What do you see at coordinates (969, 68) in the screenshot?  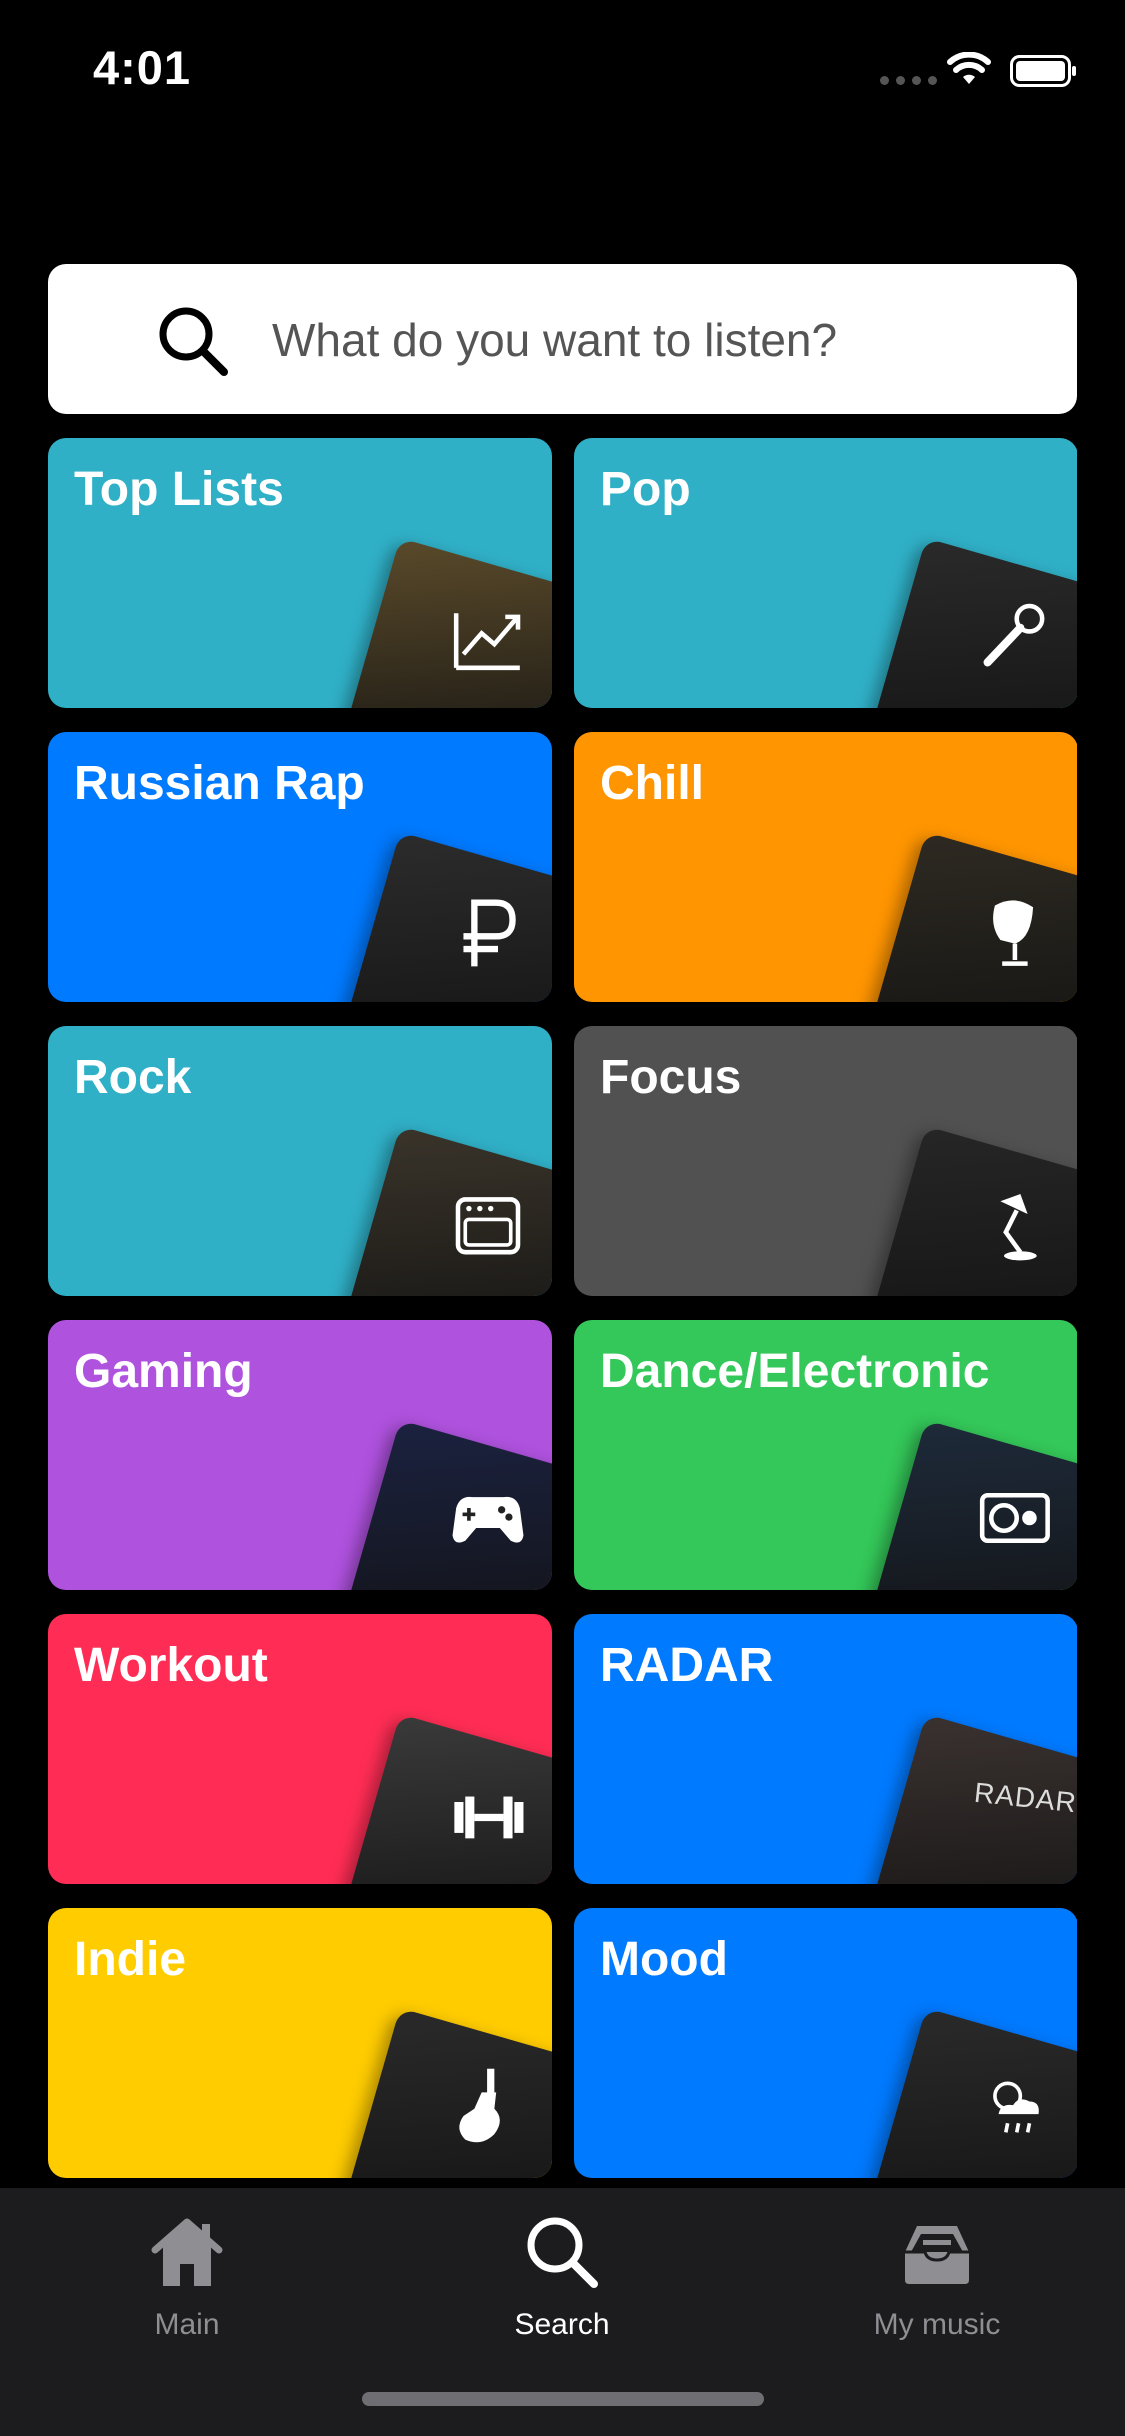 I see `wifi-icon` at bounding box center [969, 68].